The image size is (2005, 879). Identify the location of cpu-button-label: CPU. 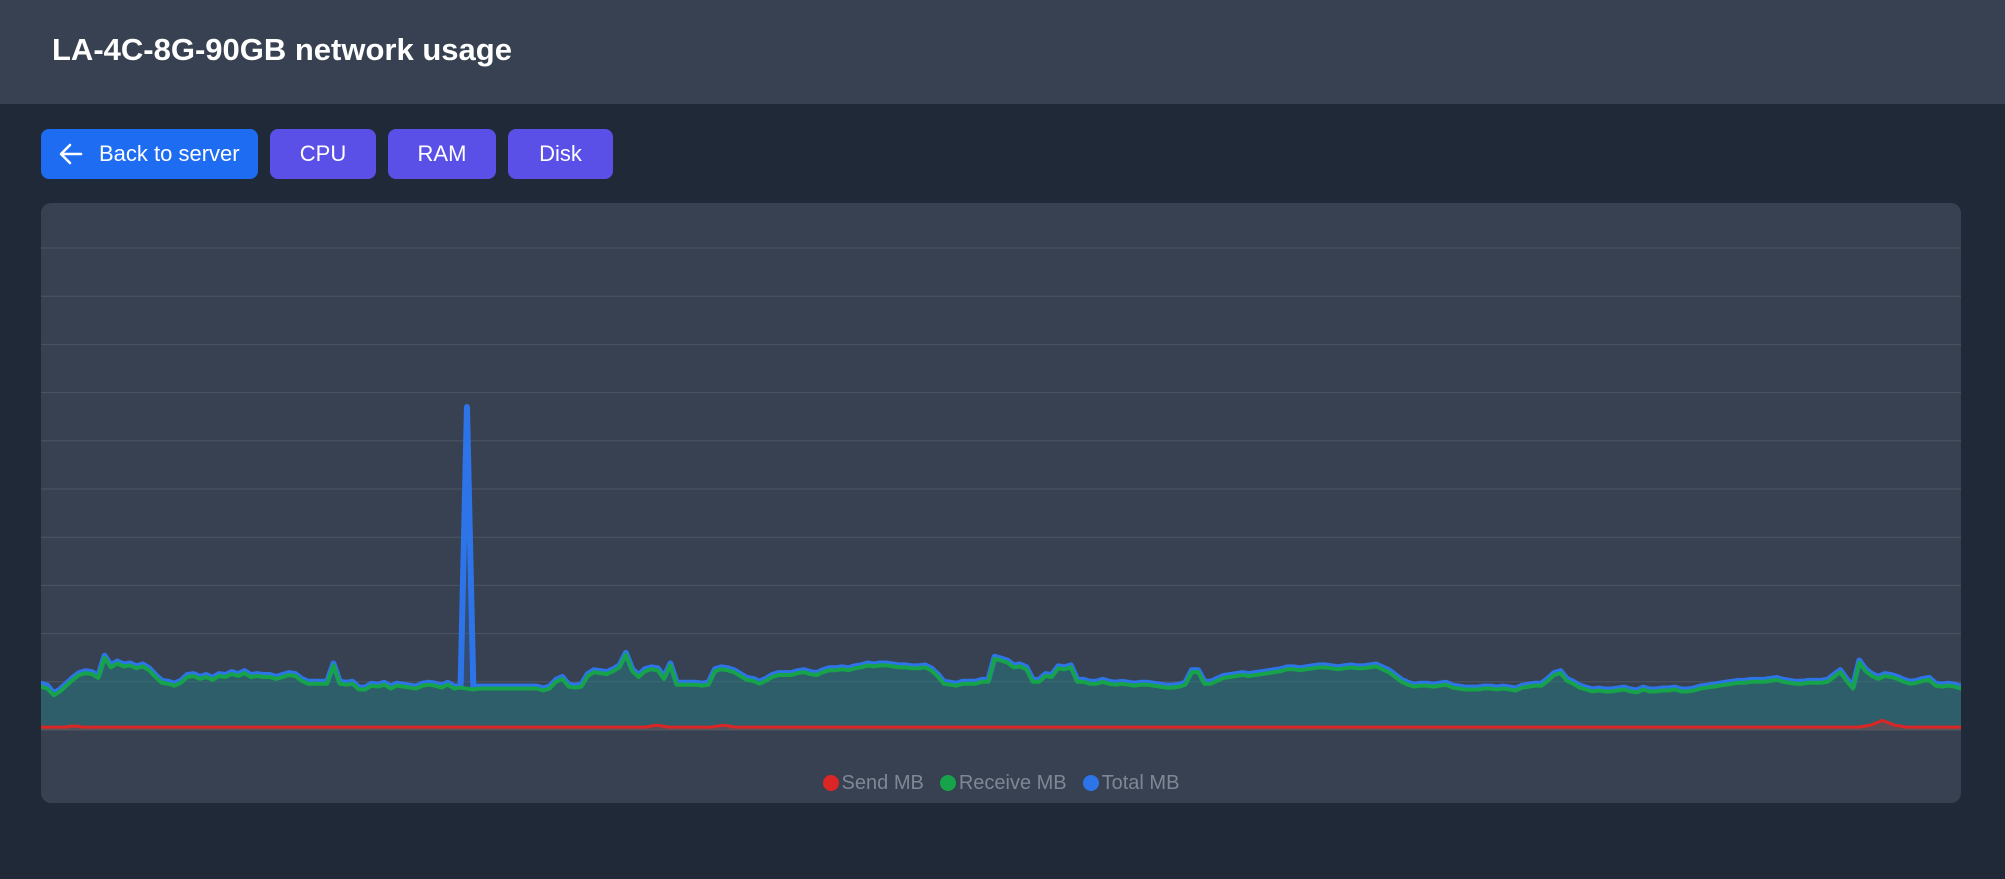
(323, 153).